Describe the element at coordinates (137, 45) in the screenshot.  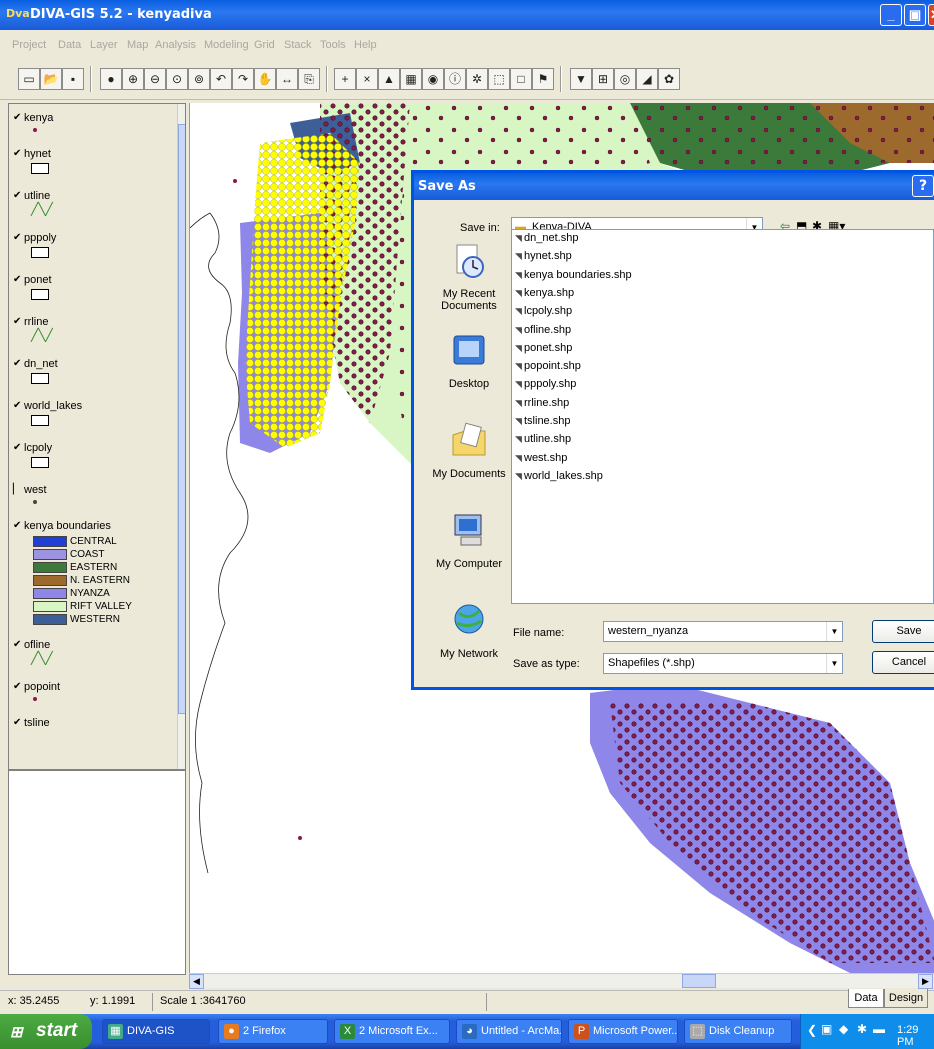
I see `menu-map: Map` at that location.